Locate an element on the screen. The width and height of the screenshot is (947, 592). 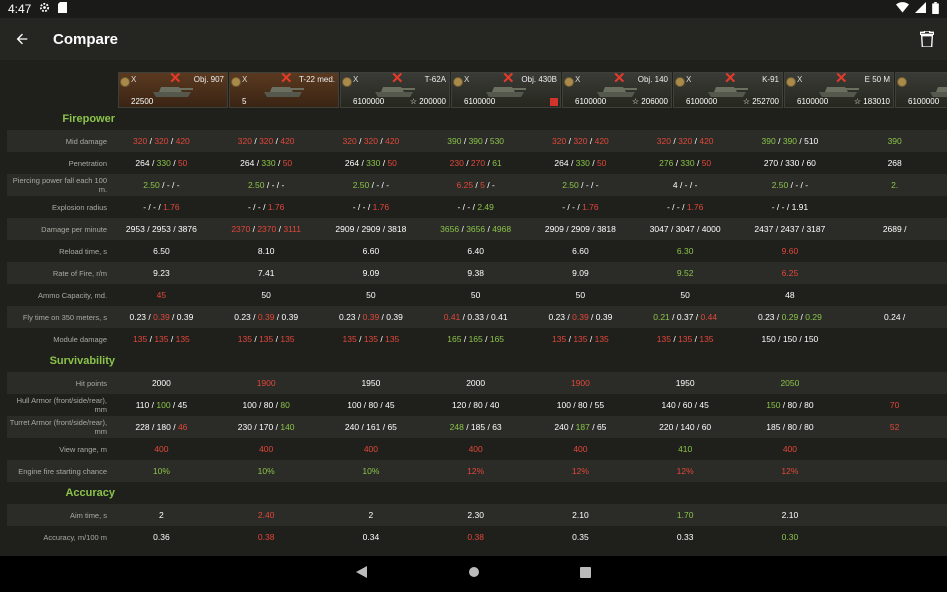
stat-cell: - / - / 2.49 is located at coordinates (475, 207).